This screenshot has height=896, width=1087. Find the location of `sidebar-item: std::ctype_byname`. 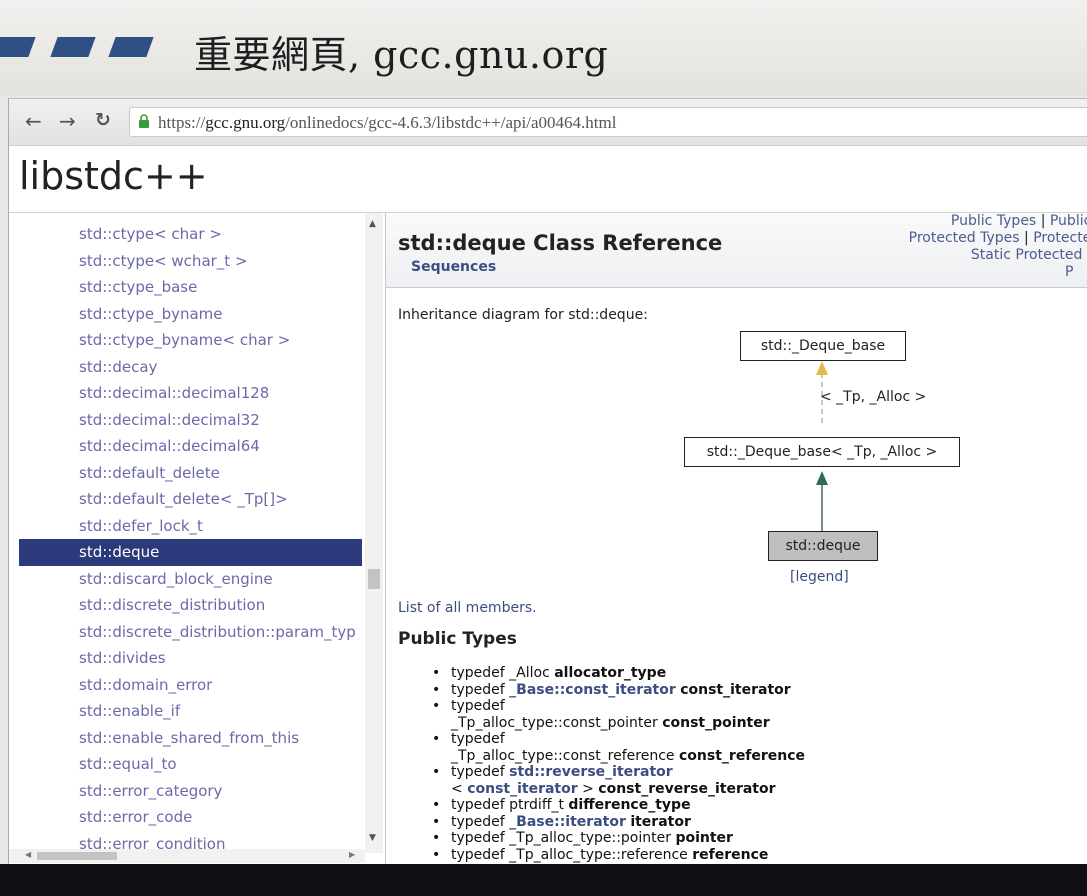

sidebar-item: std::ctype_byname is located at coordinates (189, 314).